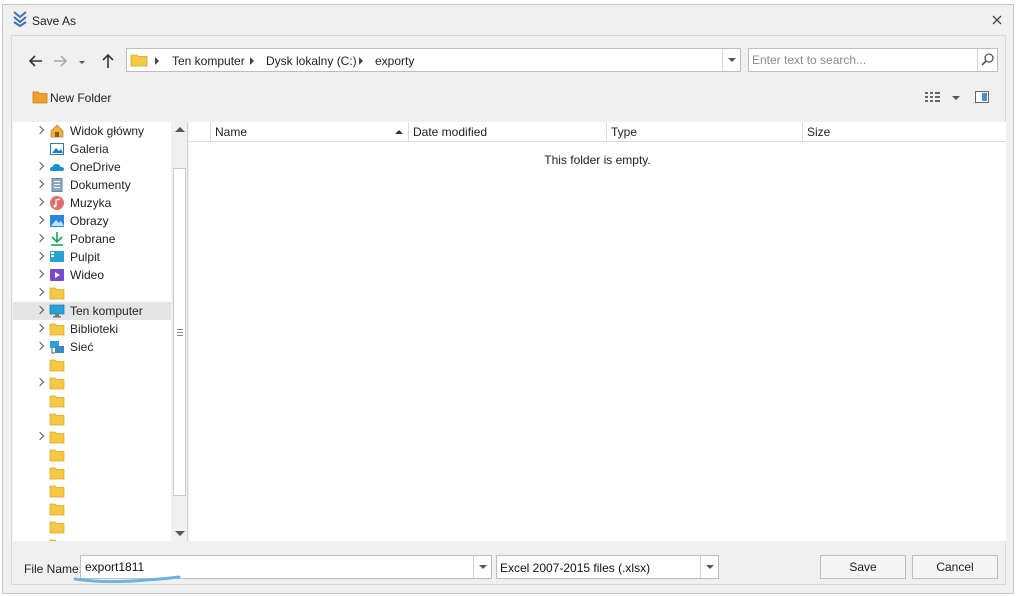  Describe the element at coordinates (433, 60) in the screenshot. I see `address-bar: Ten komputer Dysk lokalny (C:) exporty` at that location.